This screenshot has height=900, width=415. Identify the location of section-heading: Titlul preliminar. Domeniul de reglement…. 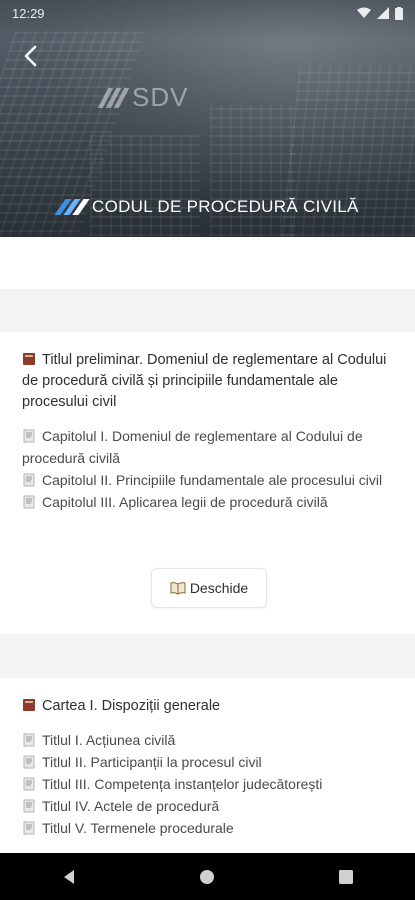
(207, 381).